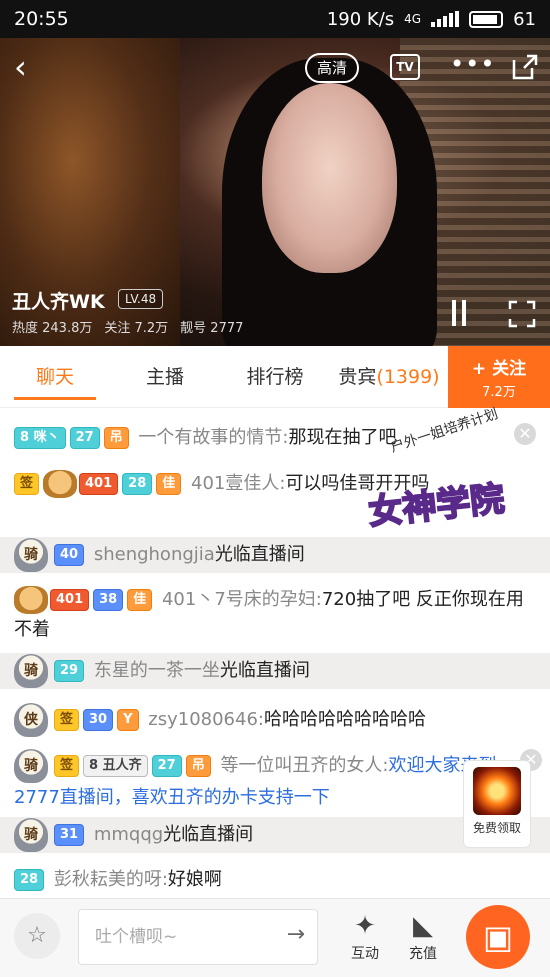 The height and width of the screenshot is (977, 550). What do you see at coordinates (128, 720) in the screenshot?
I see `title-badge: Y` at bounding box center [128, 720].